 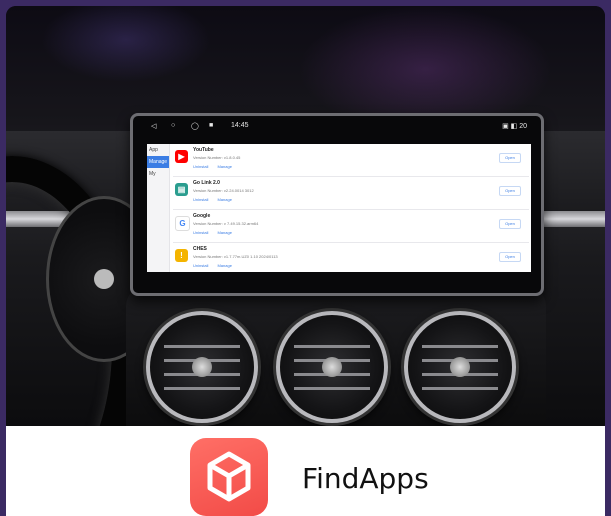 I want to click on home-icon: ○, so click(x=173, y=125).